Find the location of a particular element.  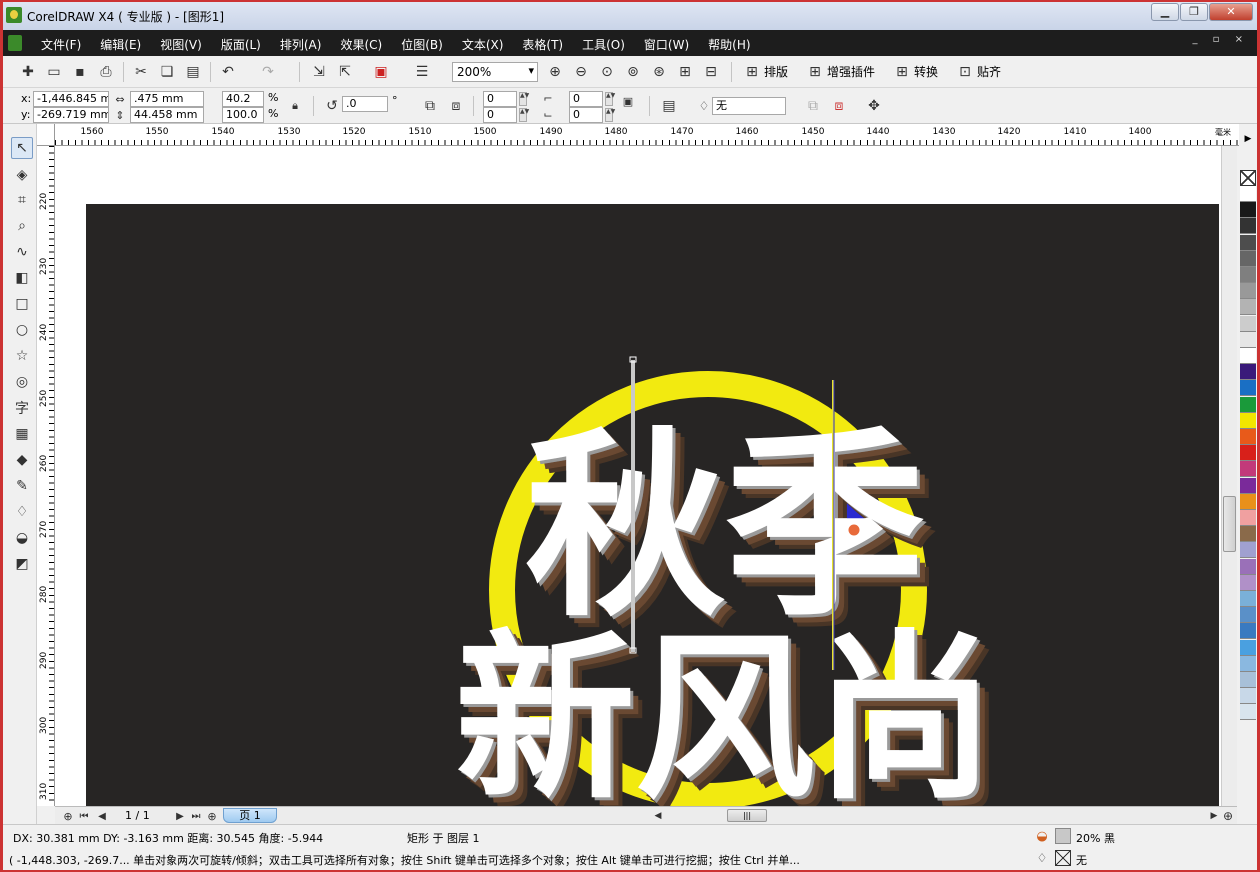

to-back-icon: ⧈ is located at coordinates (839, 106).